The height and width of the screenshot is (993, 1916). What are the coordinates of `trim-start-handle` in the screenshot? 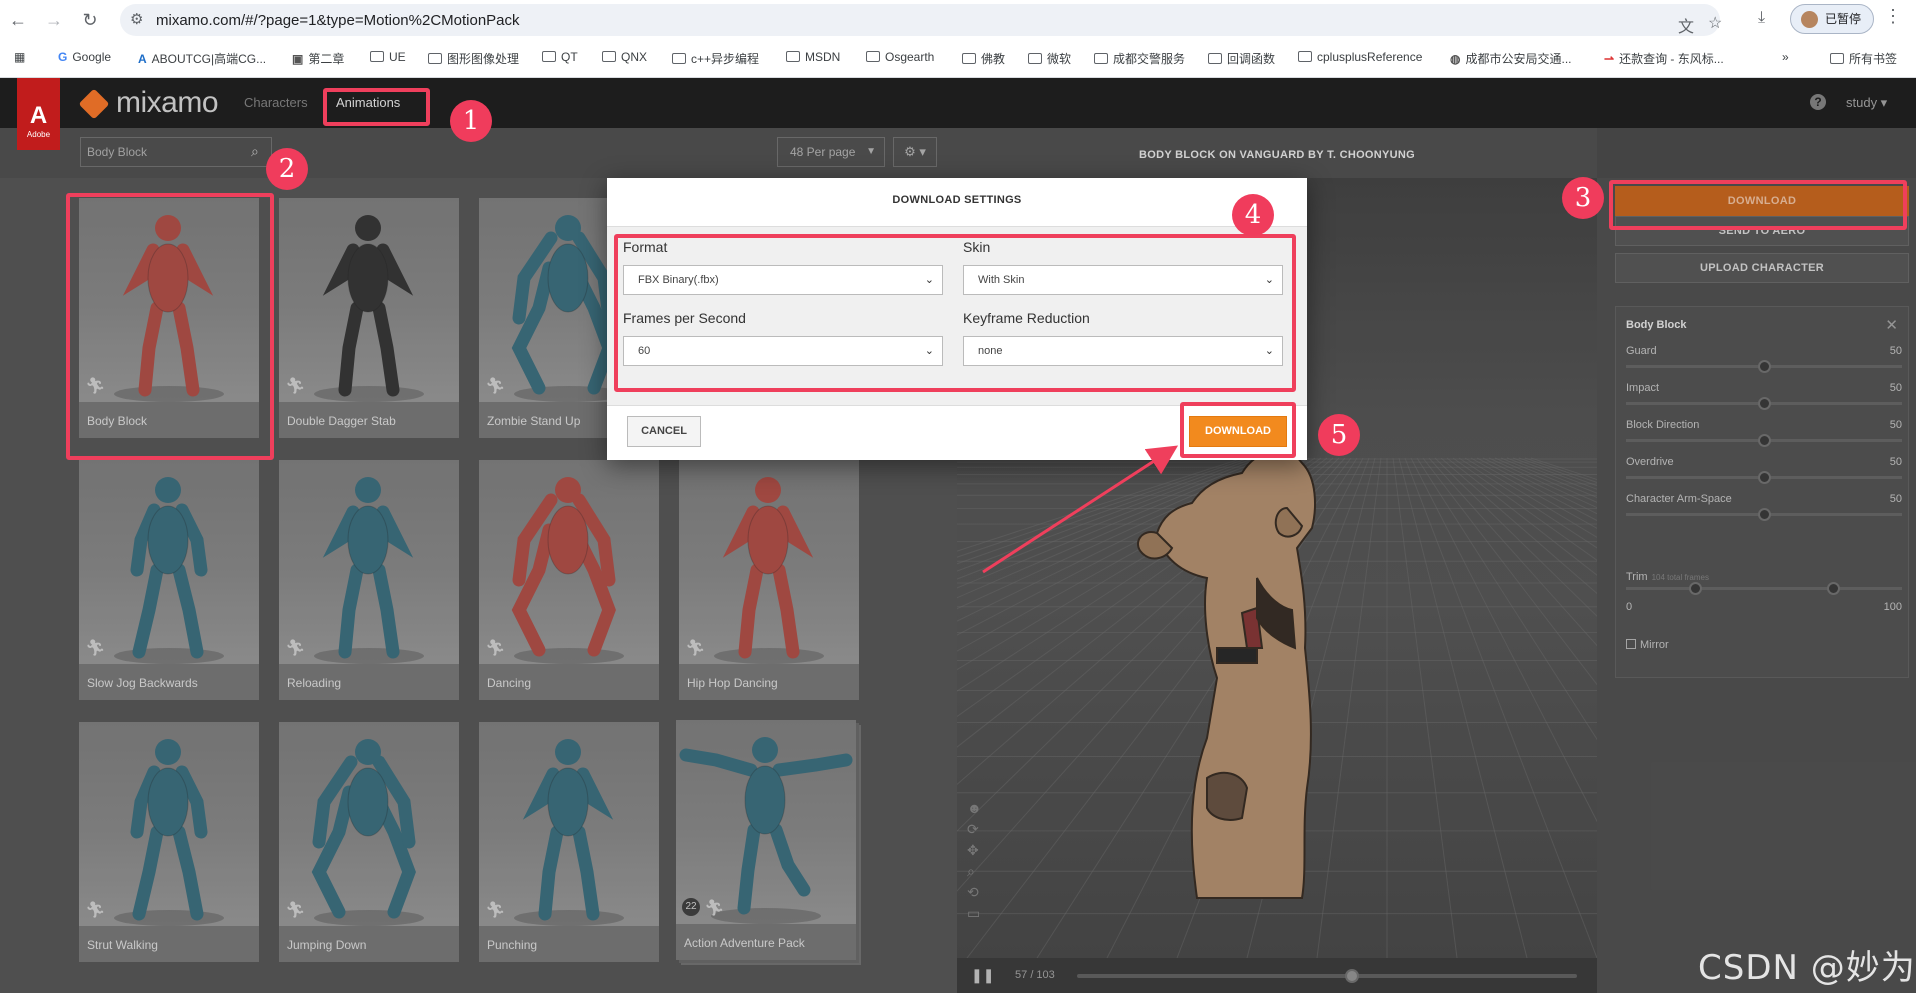 It's located at (1695, 588).